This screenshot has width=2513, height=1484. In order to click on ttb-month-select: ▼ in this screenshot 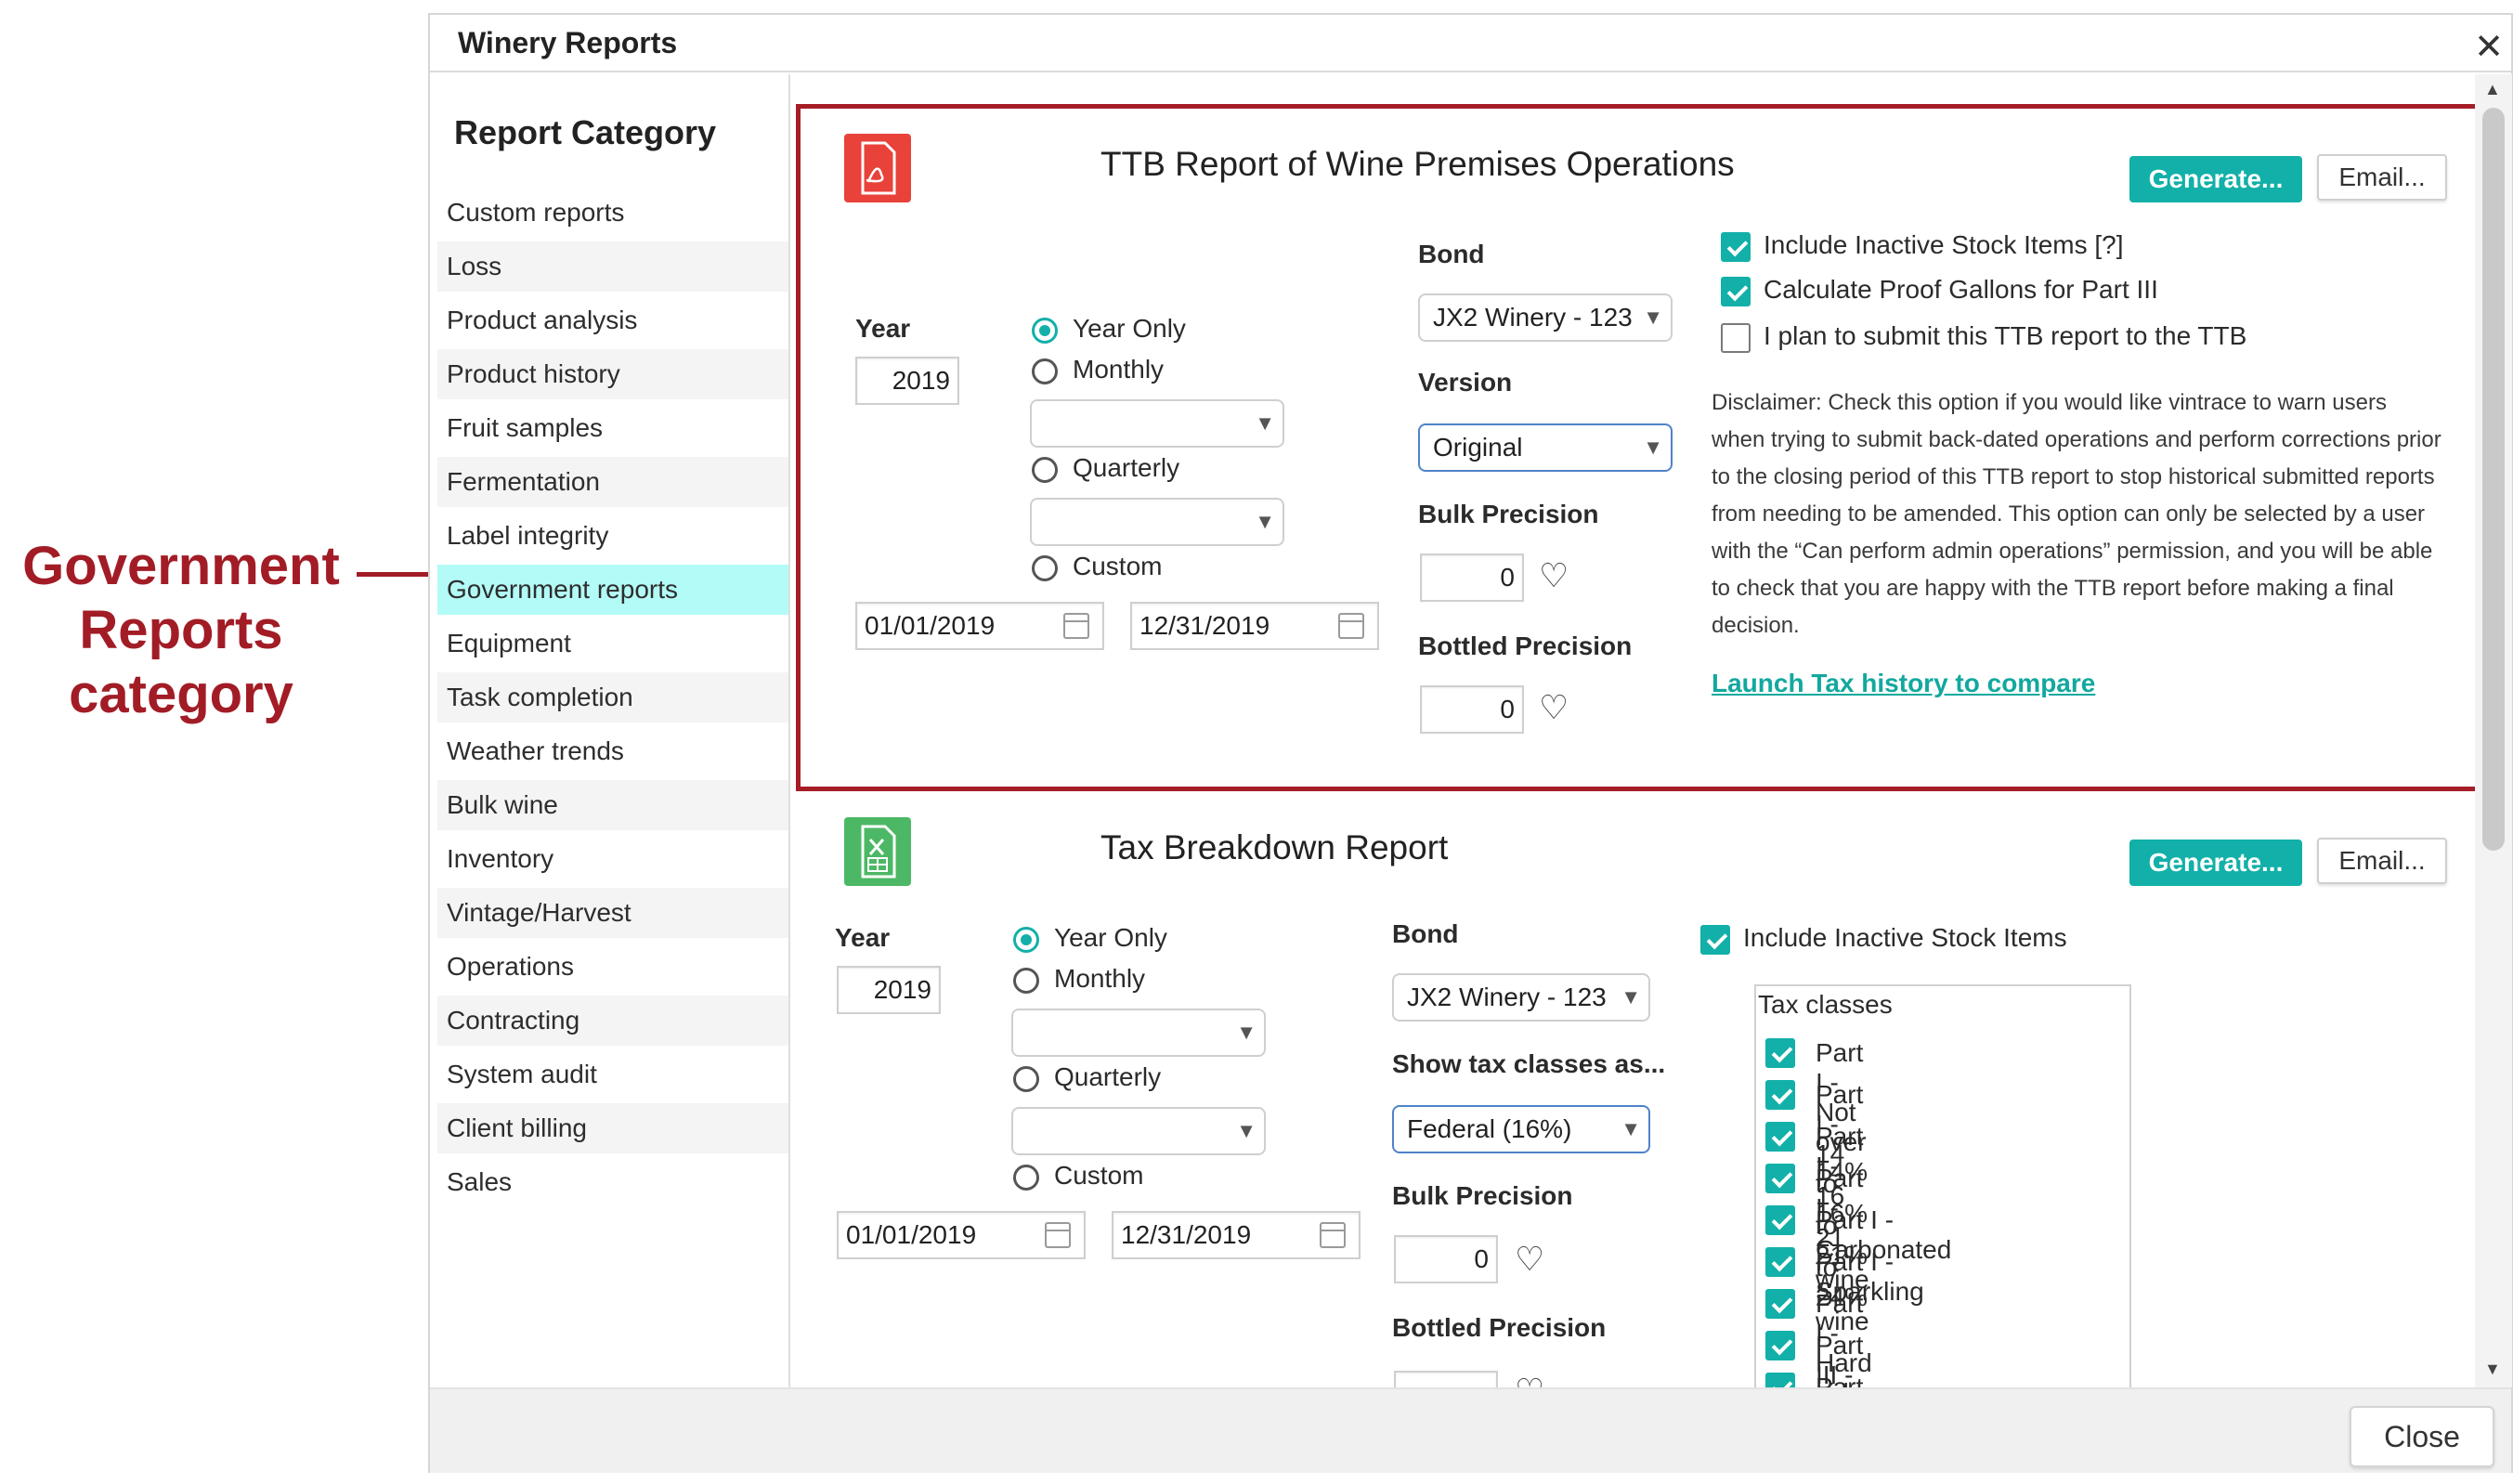, I will do `click(1157, 423)`.